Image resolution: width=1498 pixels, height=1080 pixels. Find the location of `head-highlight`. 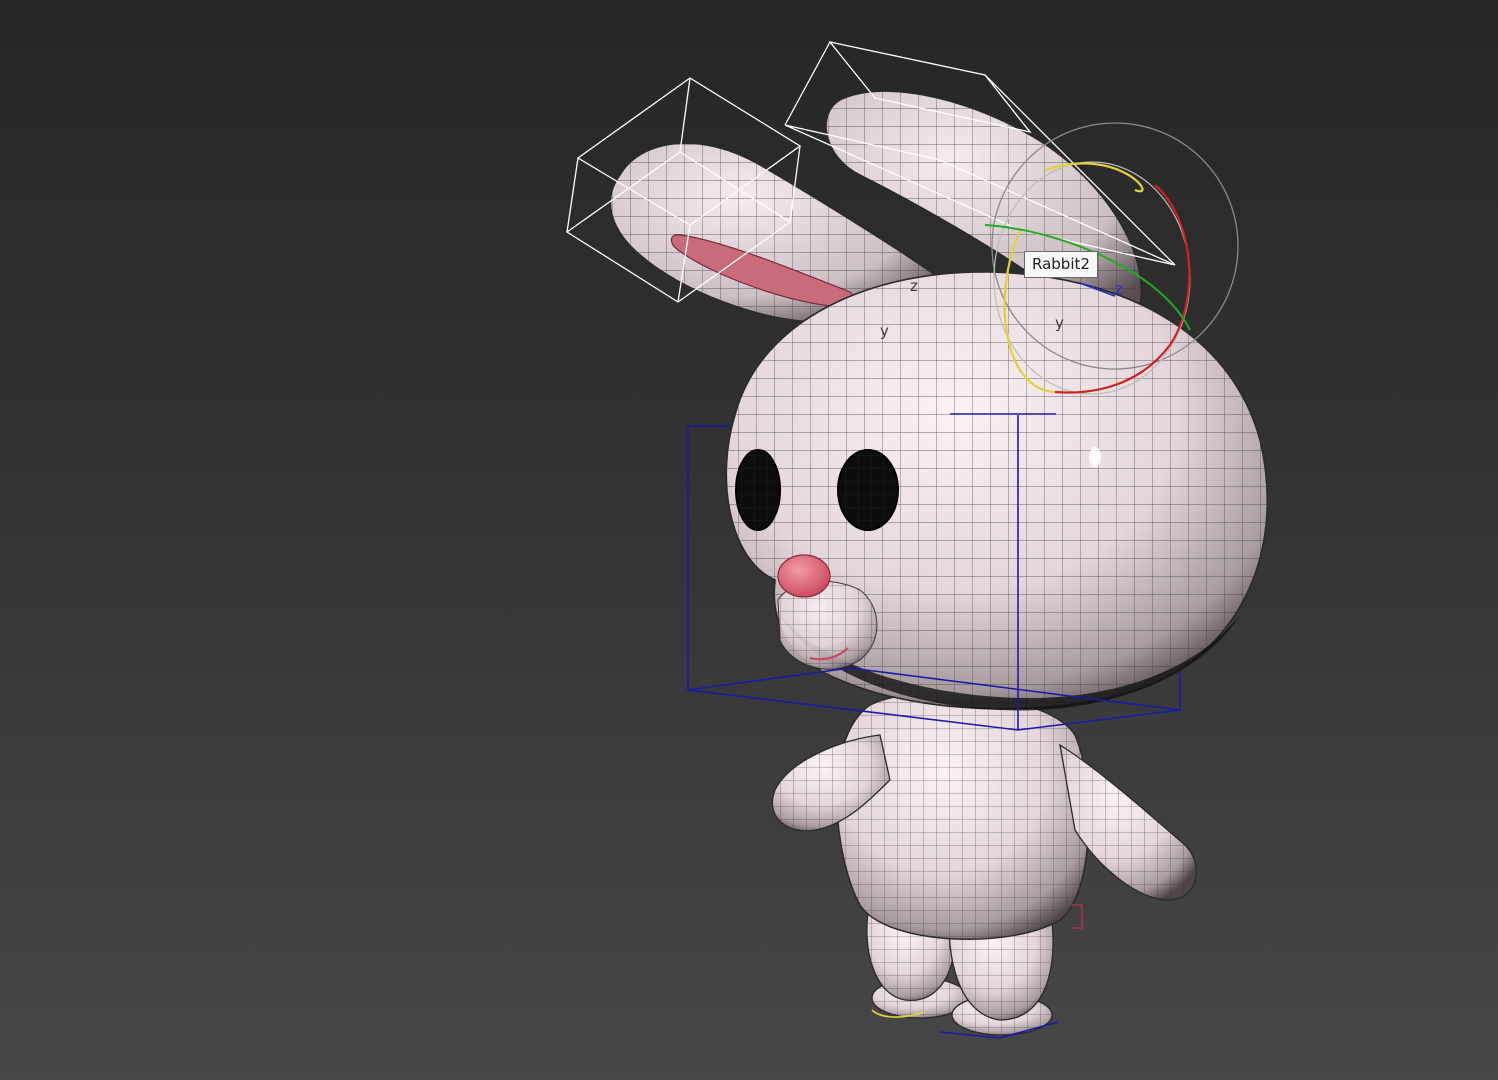

head-highlight is located at coordinates (1095, 457).